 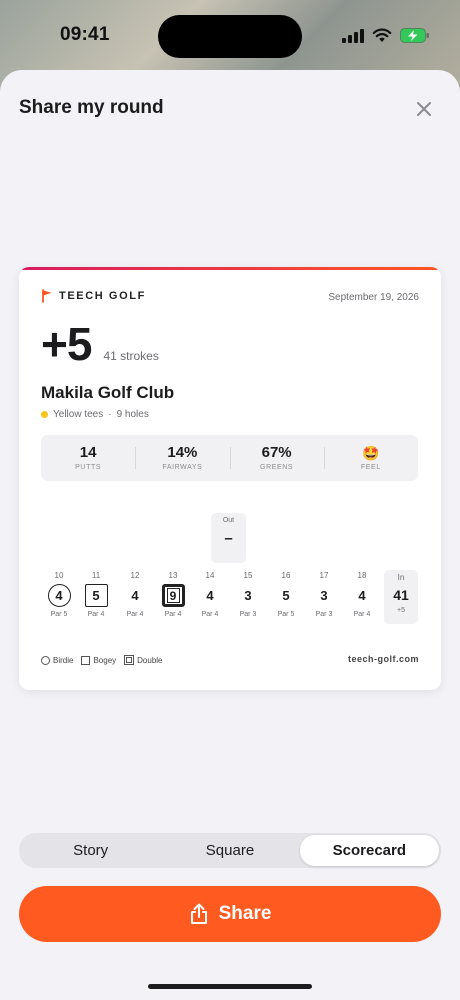 What do you see at coordinates (401, 610) in the screenshot?
I see `in-relative-score: +5` at bounding box center [401, 610].